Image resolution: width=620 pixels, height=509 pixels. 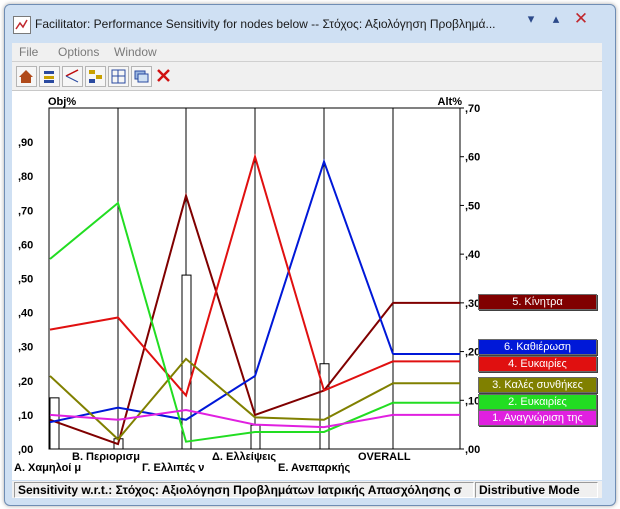 I want to click on right-tick-label: ,50, so click(x=472, y=206).